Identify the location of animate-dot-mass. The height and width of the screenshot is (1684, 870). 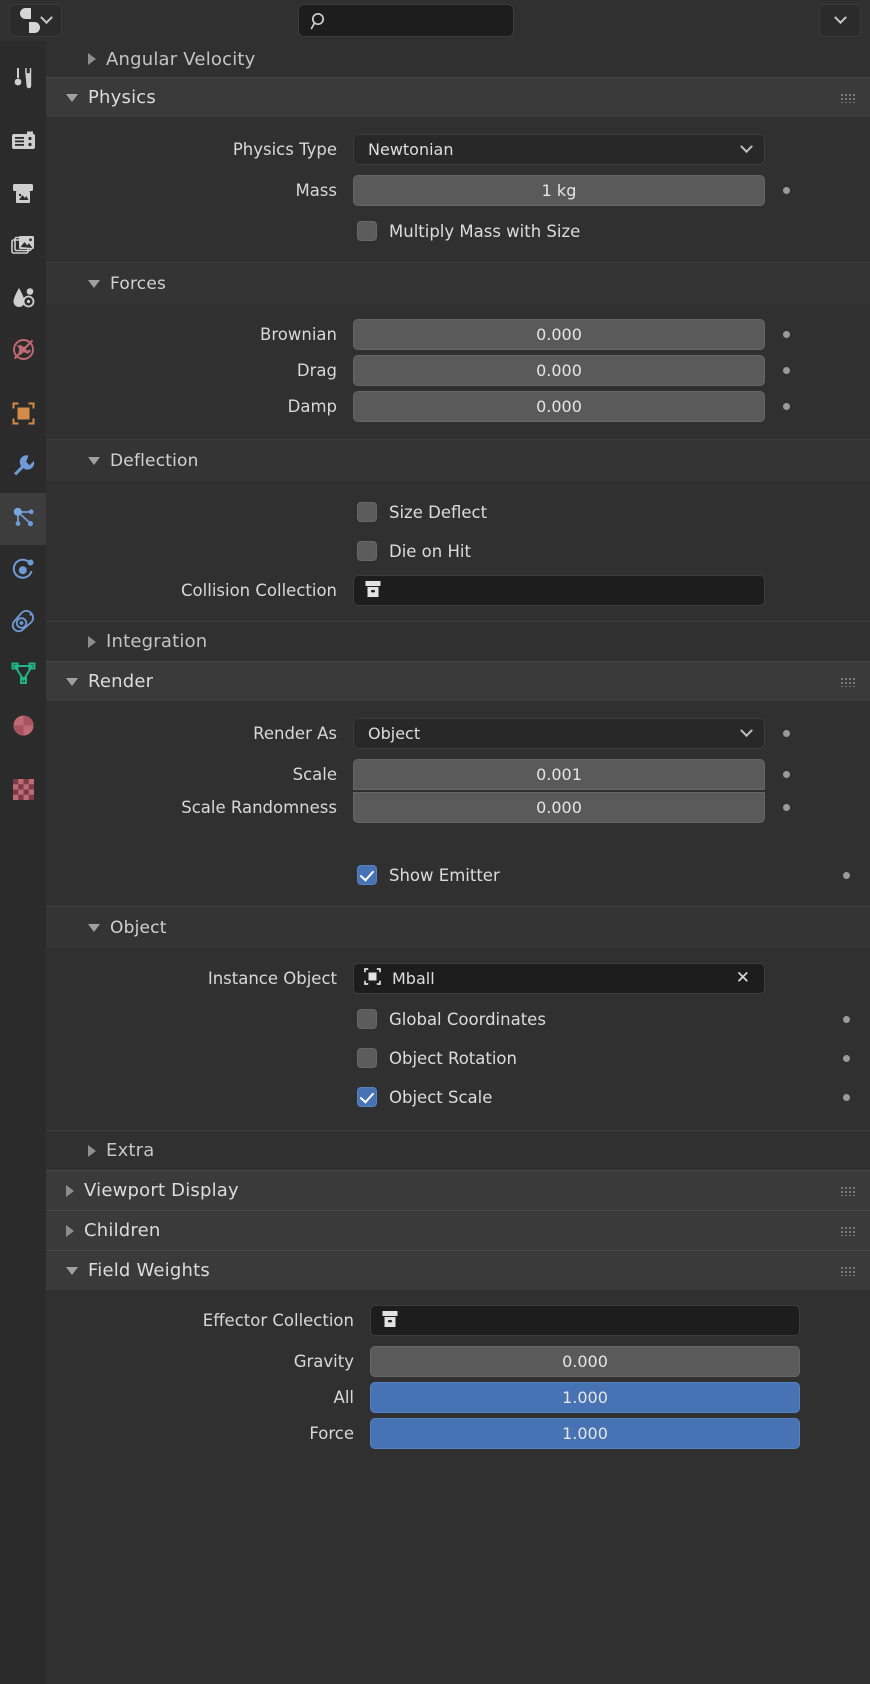
(786, 190).